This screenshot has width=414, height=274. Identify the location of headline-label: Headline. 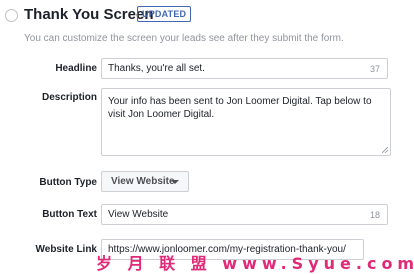
(76, 68).